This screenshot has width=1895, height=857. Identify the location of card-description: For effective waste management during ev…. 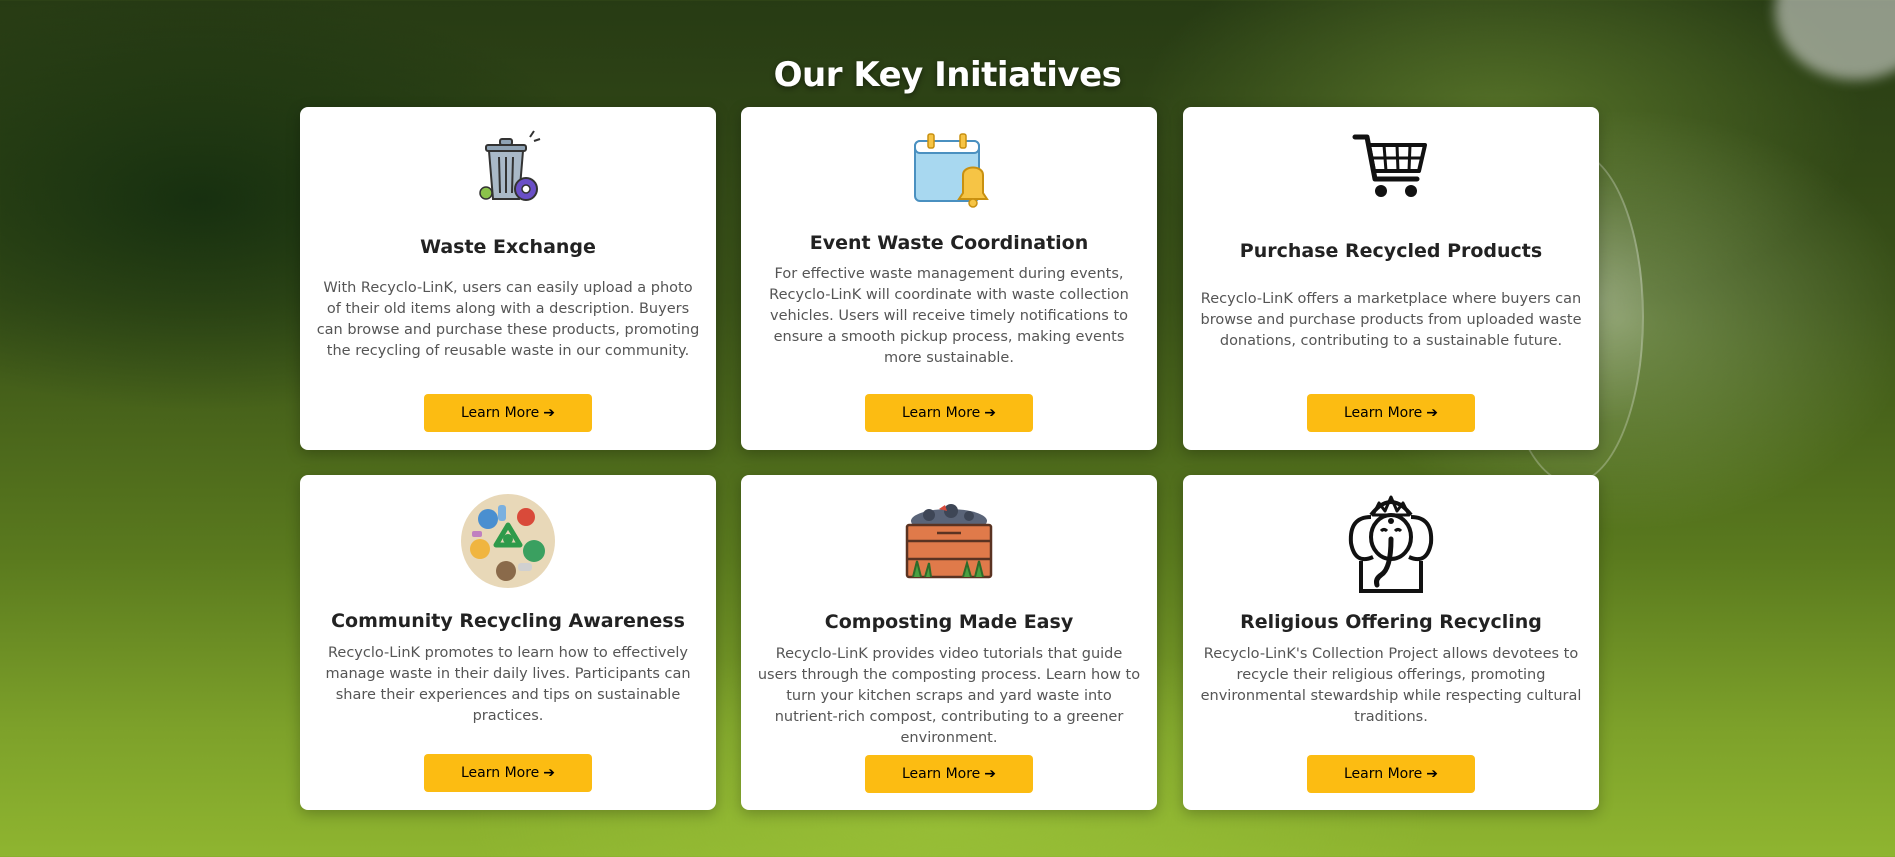
(949, 316).